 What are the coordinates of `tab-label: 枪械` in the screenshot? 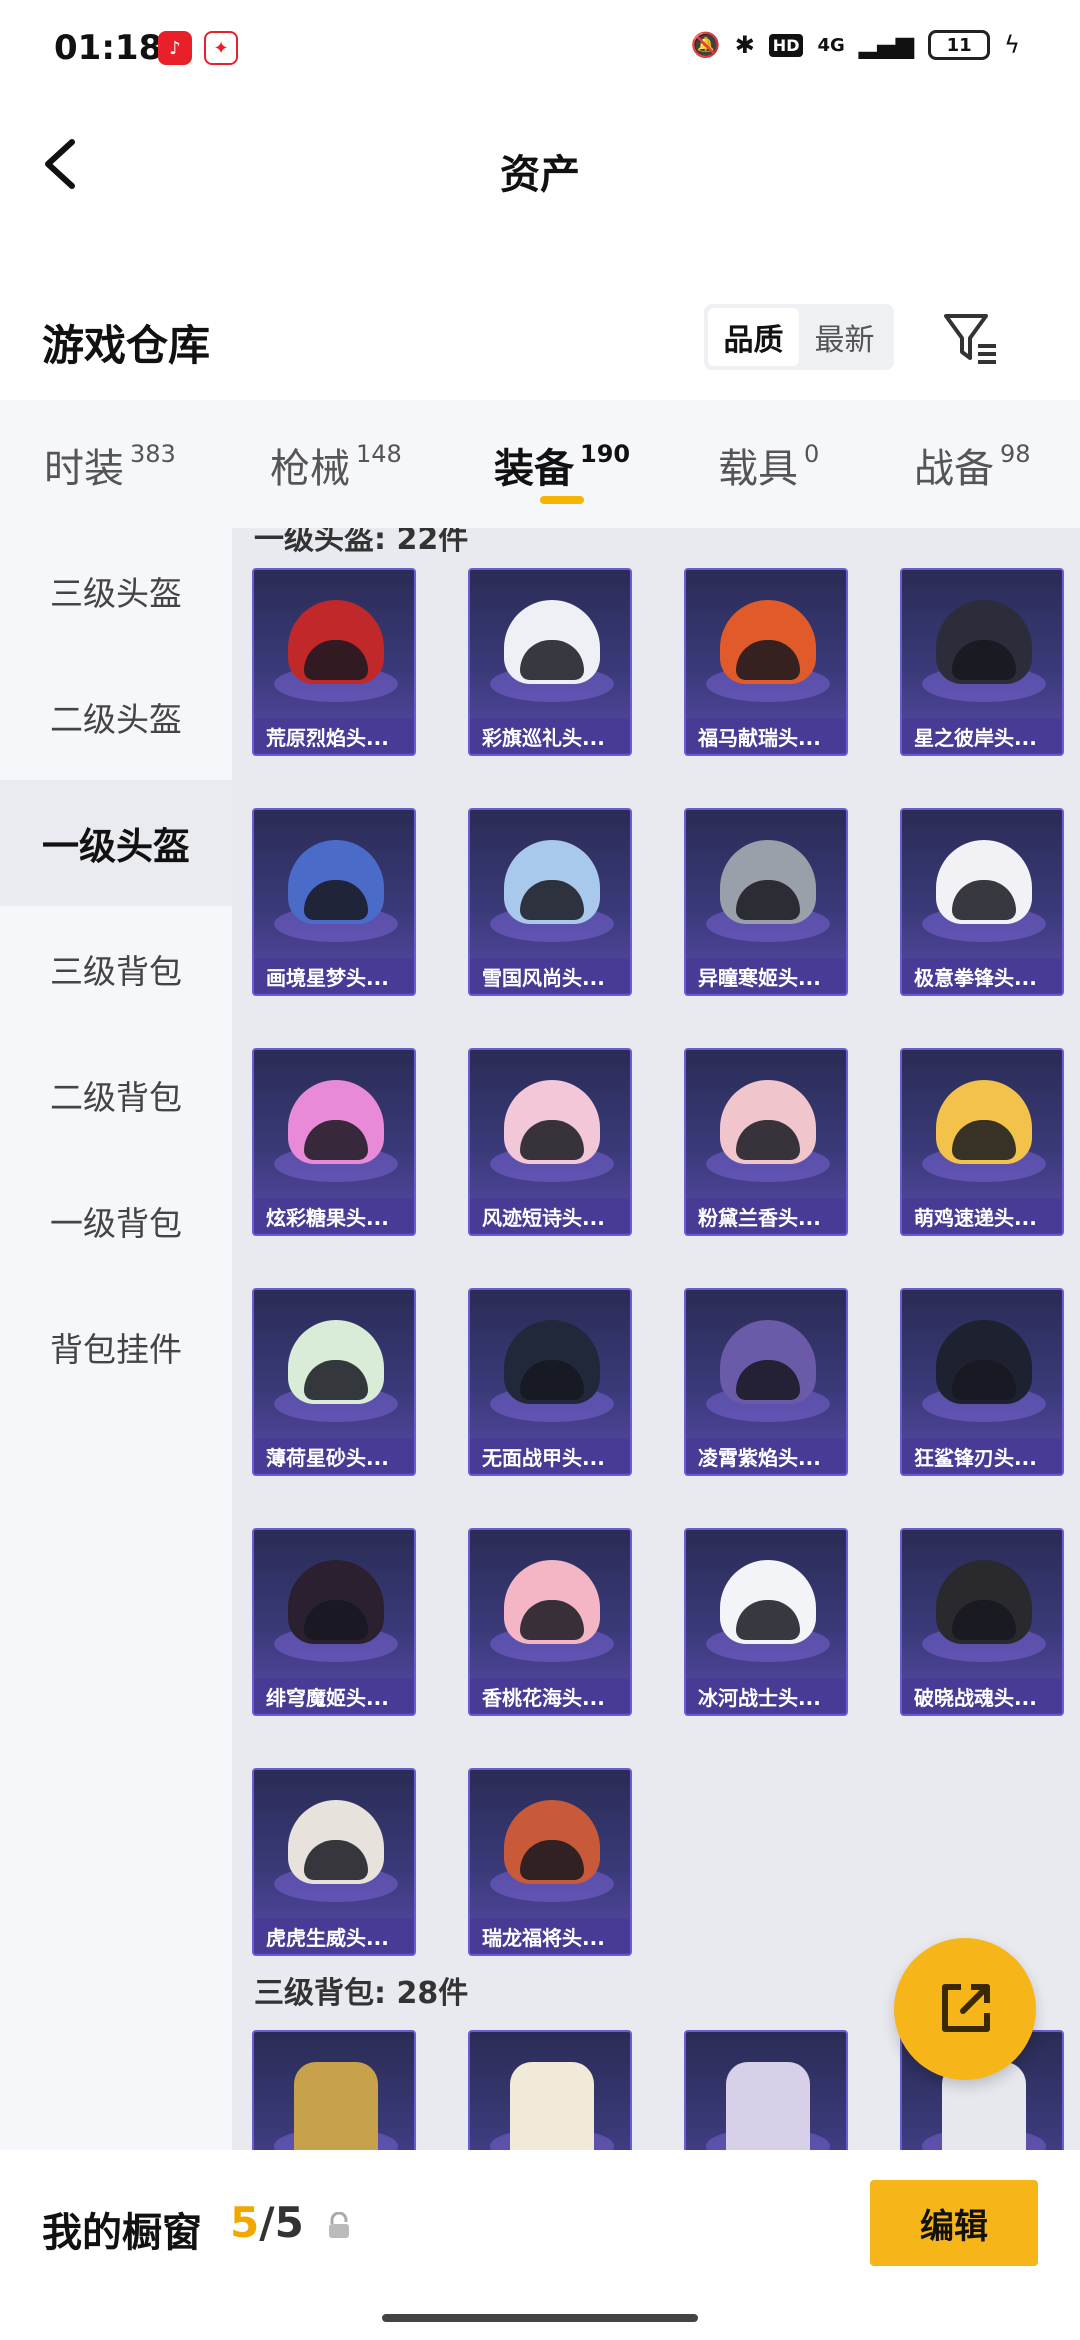 It's located at (310, 469).